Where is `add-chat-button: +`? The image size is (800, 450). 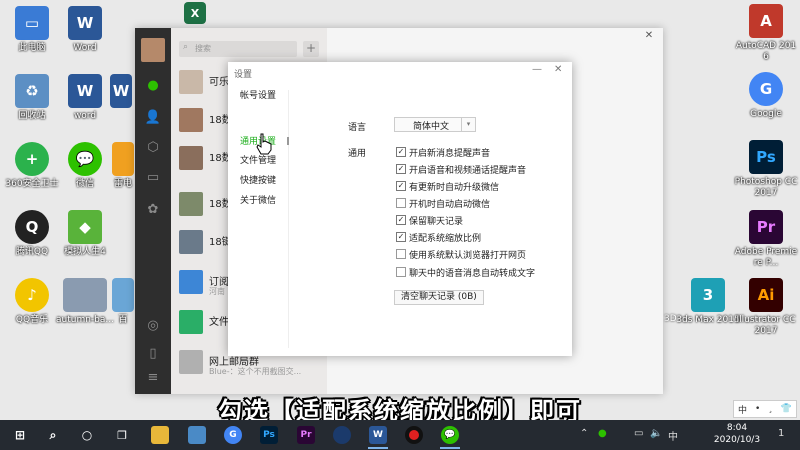
add-chat-button: + is located at coordinates (311, 49).